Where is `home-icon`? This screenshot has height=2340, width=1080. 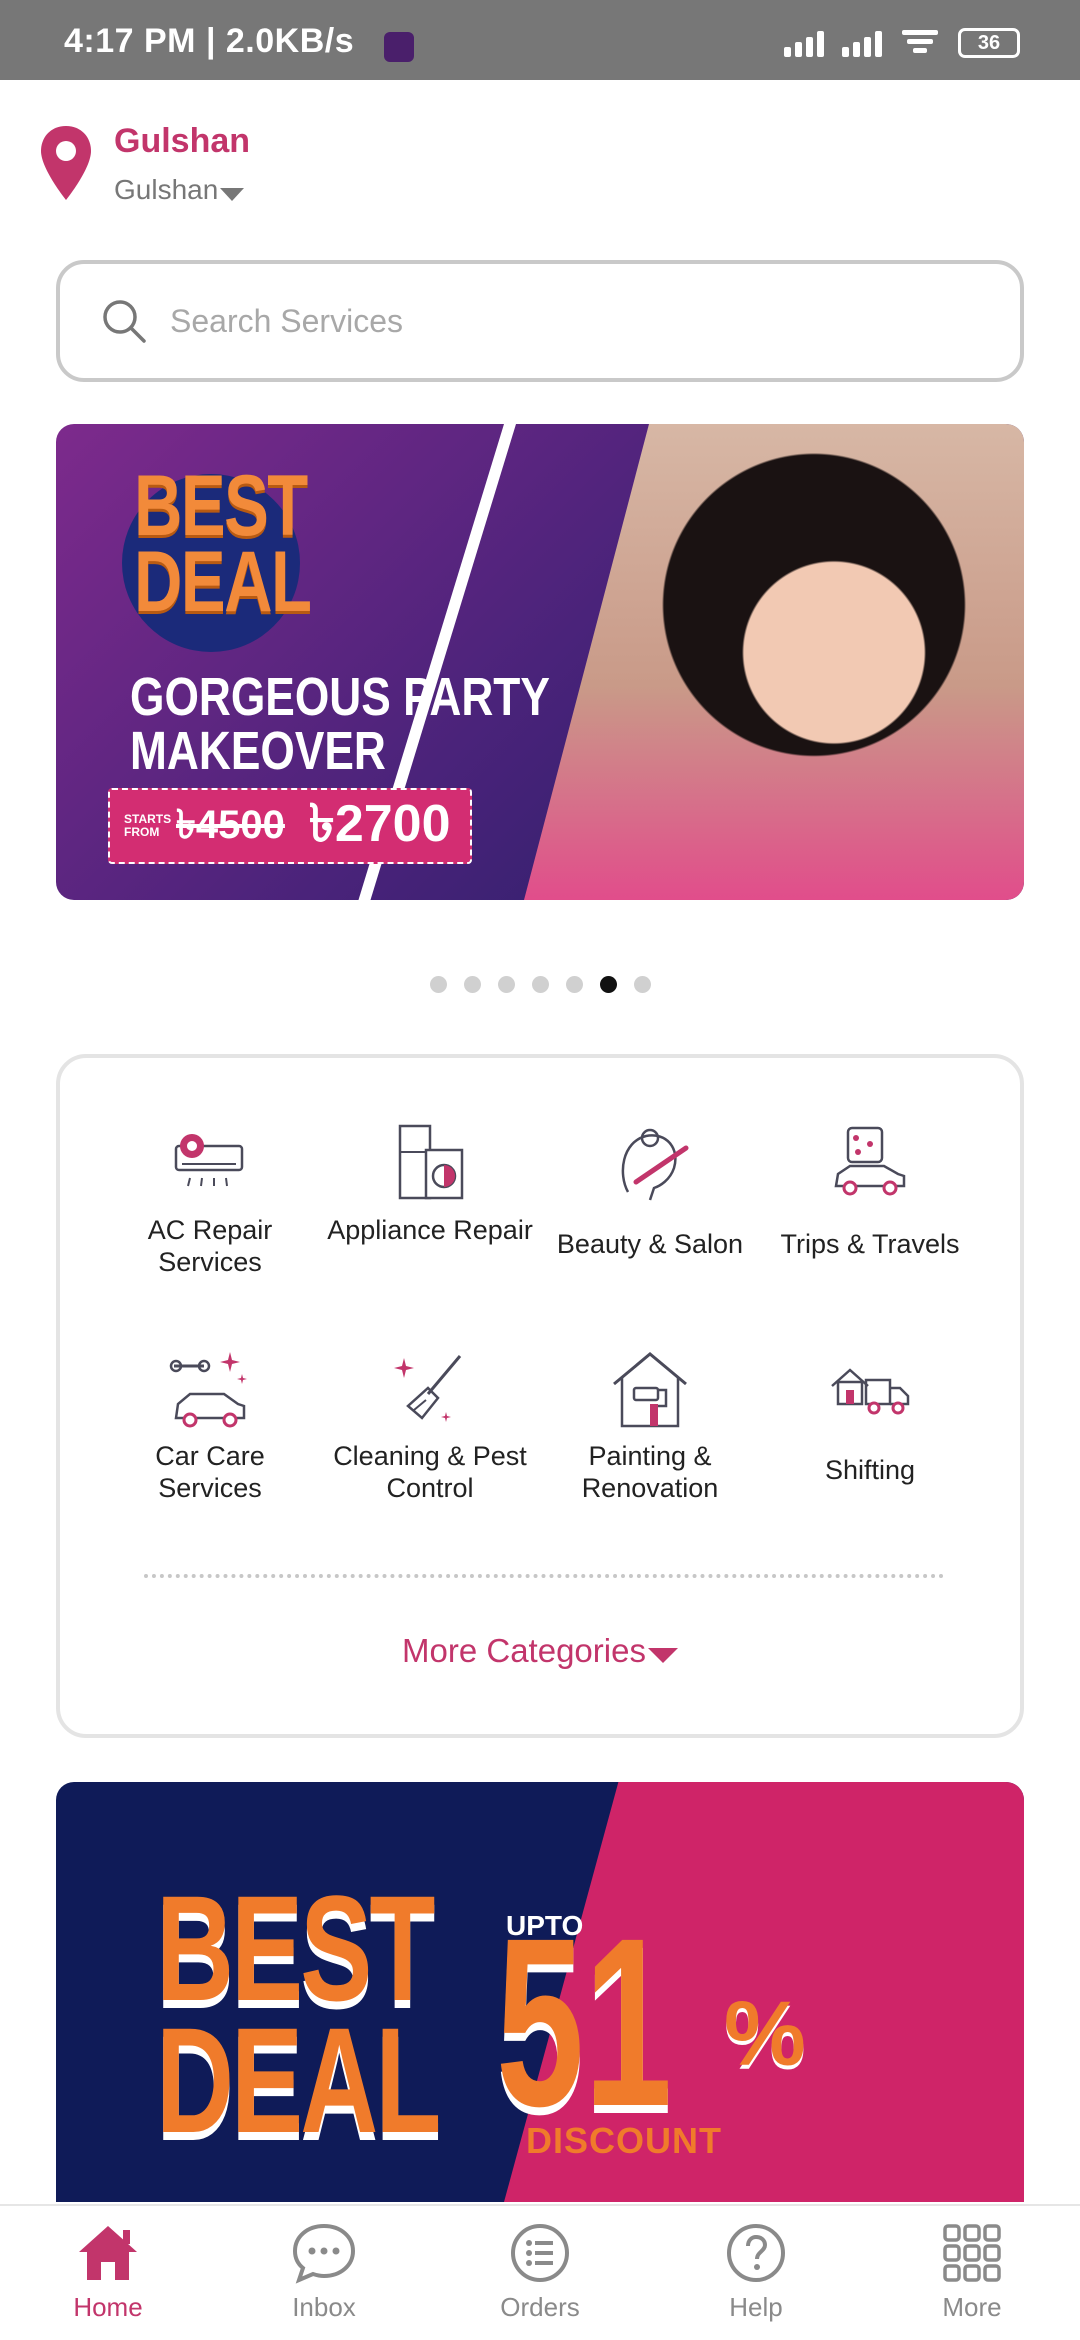
home-icon is located at coordinates (108, 2253).